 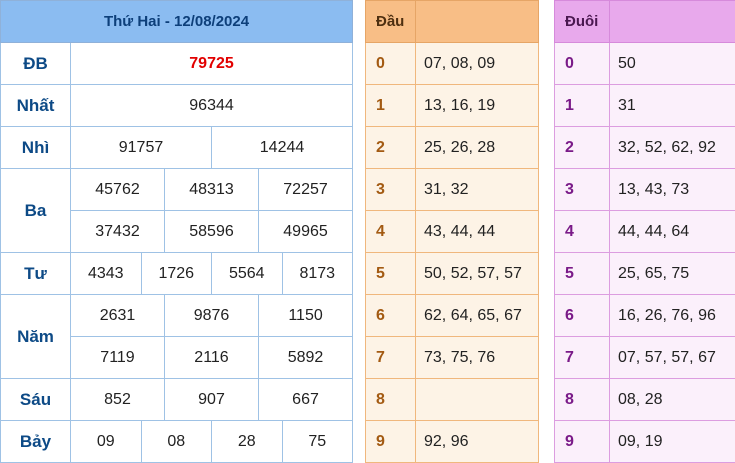 I want to click on tail-table-blank-header, so click(x=672, y=22).